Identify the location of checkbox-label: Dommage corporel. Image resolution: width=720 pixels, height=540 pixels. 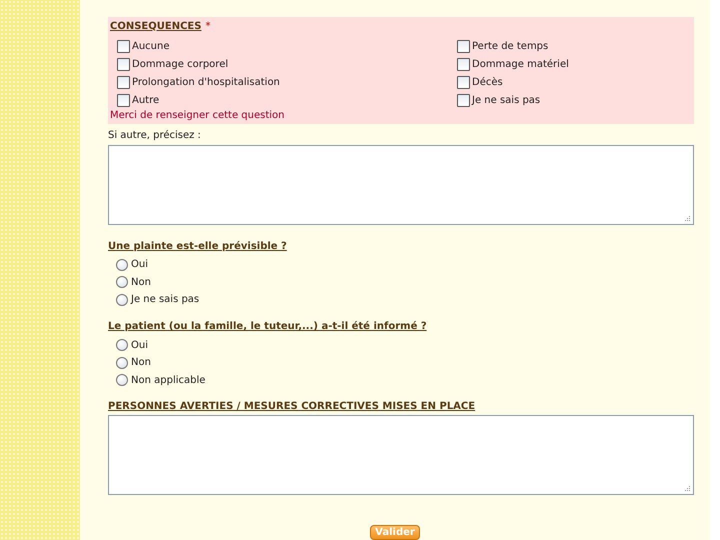
(180, 64).